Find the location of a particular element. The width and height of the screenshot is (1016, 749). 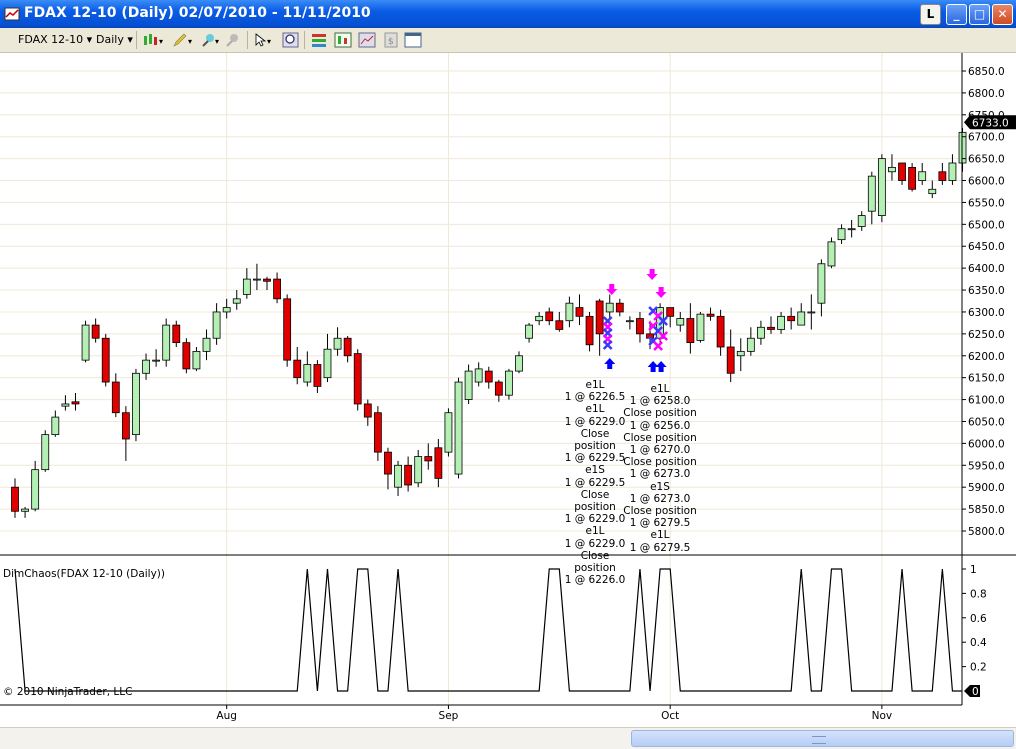

instrument-label: FDAX 12-10 is located at coordinates (51, 39).